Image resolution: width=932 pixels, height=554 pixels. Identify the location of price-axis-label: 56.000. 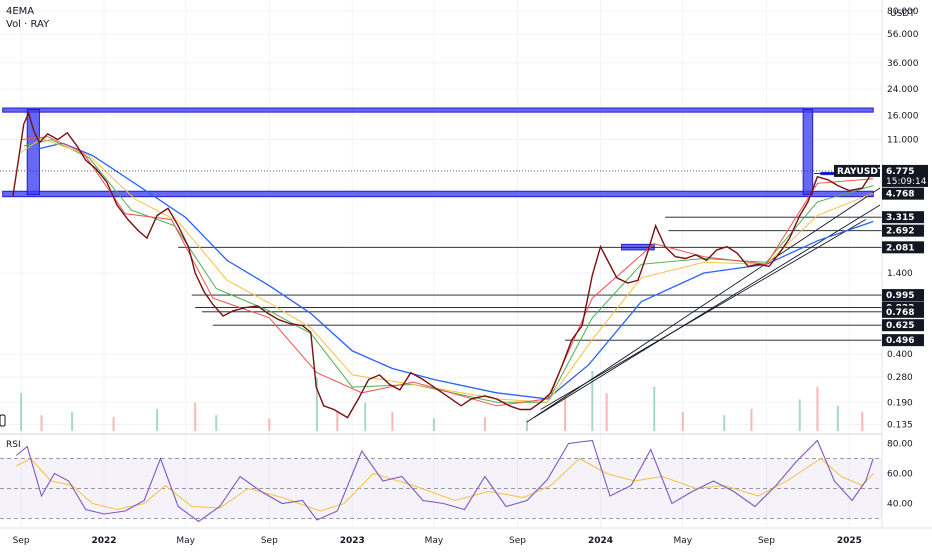
(903, 35).